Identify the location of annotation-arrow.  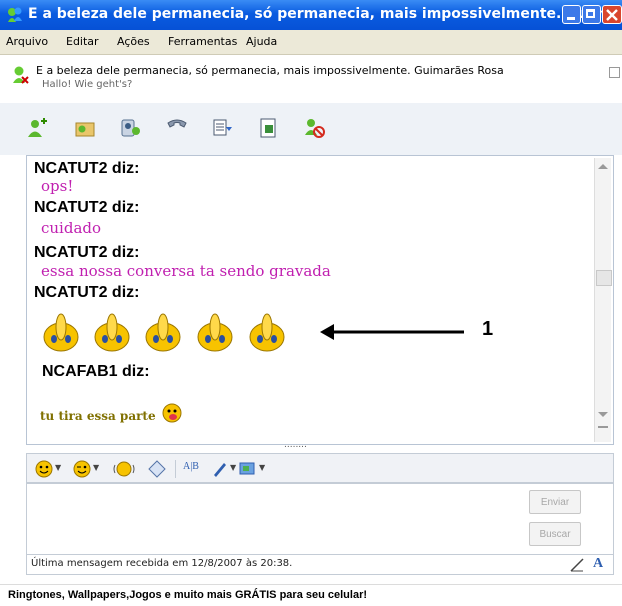
(392, 332).